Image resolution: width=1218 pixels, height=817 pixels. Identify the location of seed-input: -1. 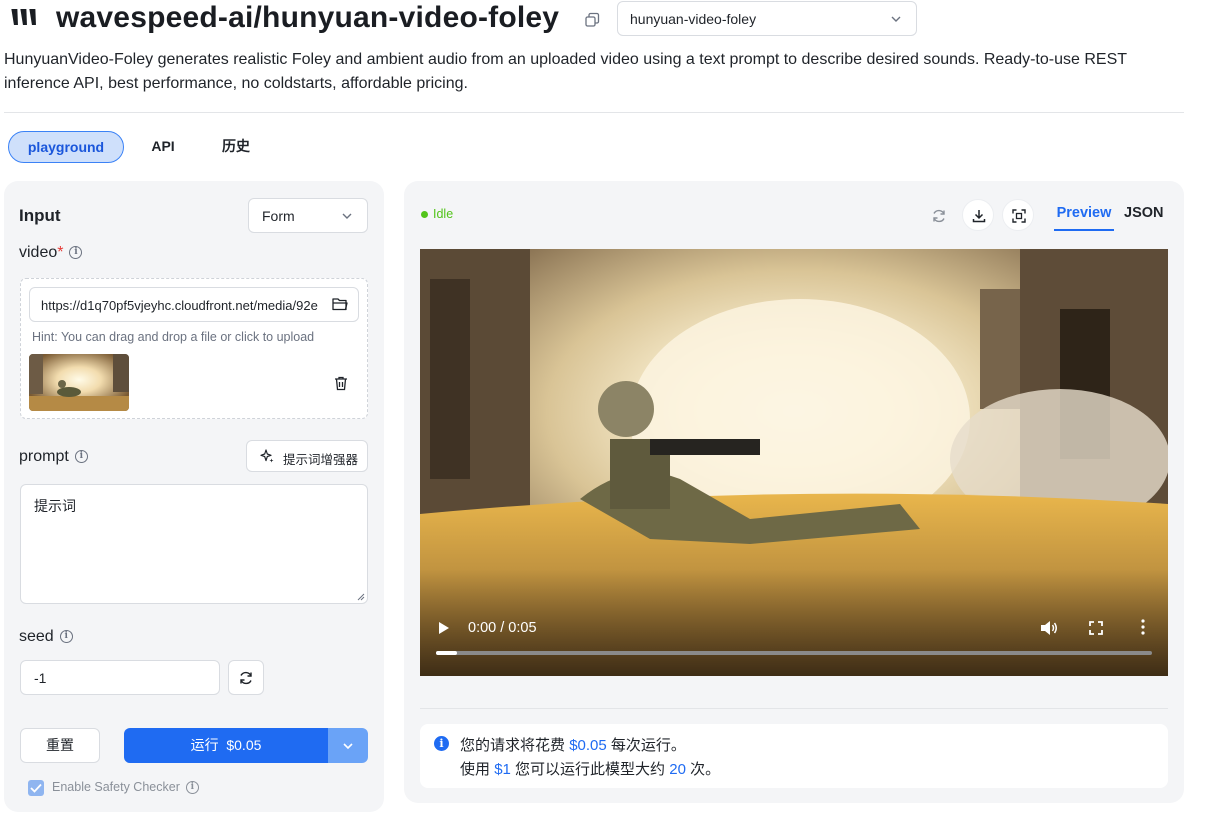
(120, 677).